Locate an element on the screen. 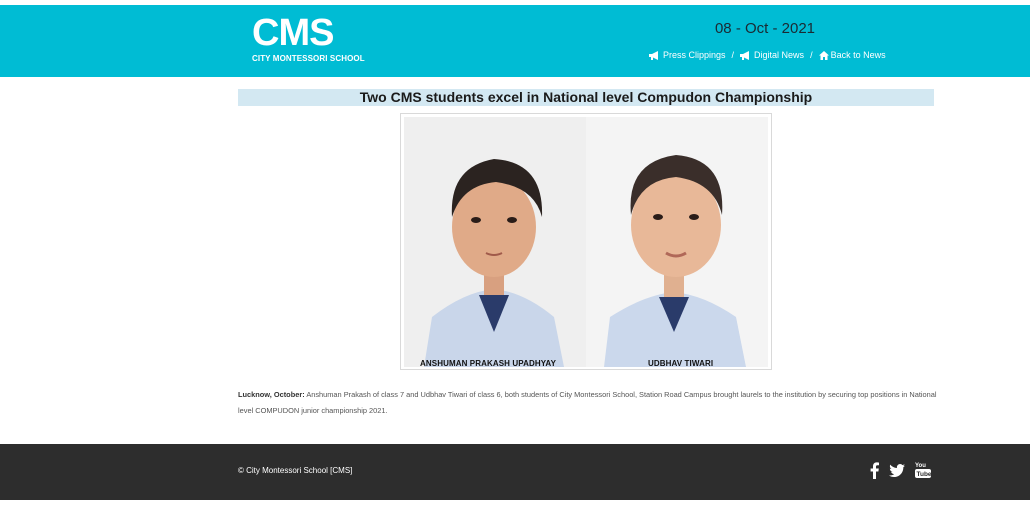  nav-back-to-news: Back to News is located at coordinates (852, 55).